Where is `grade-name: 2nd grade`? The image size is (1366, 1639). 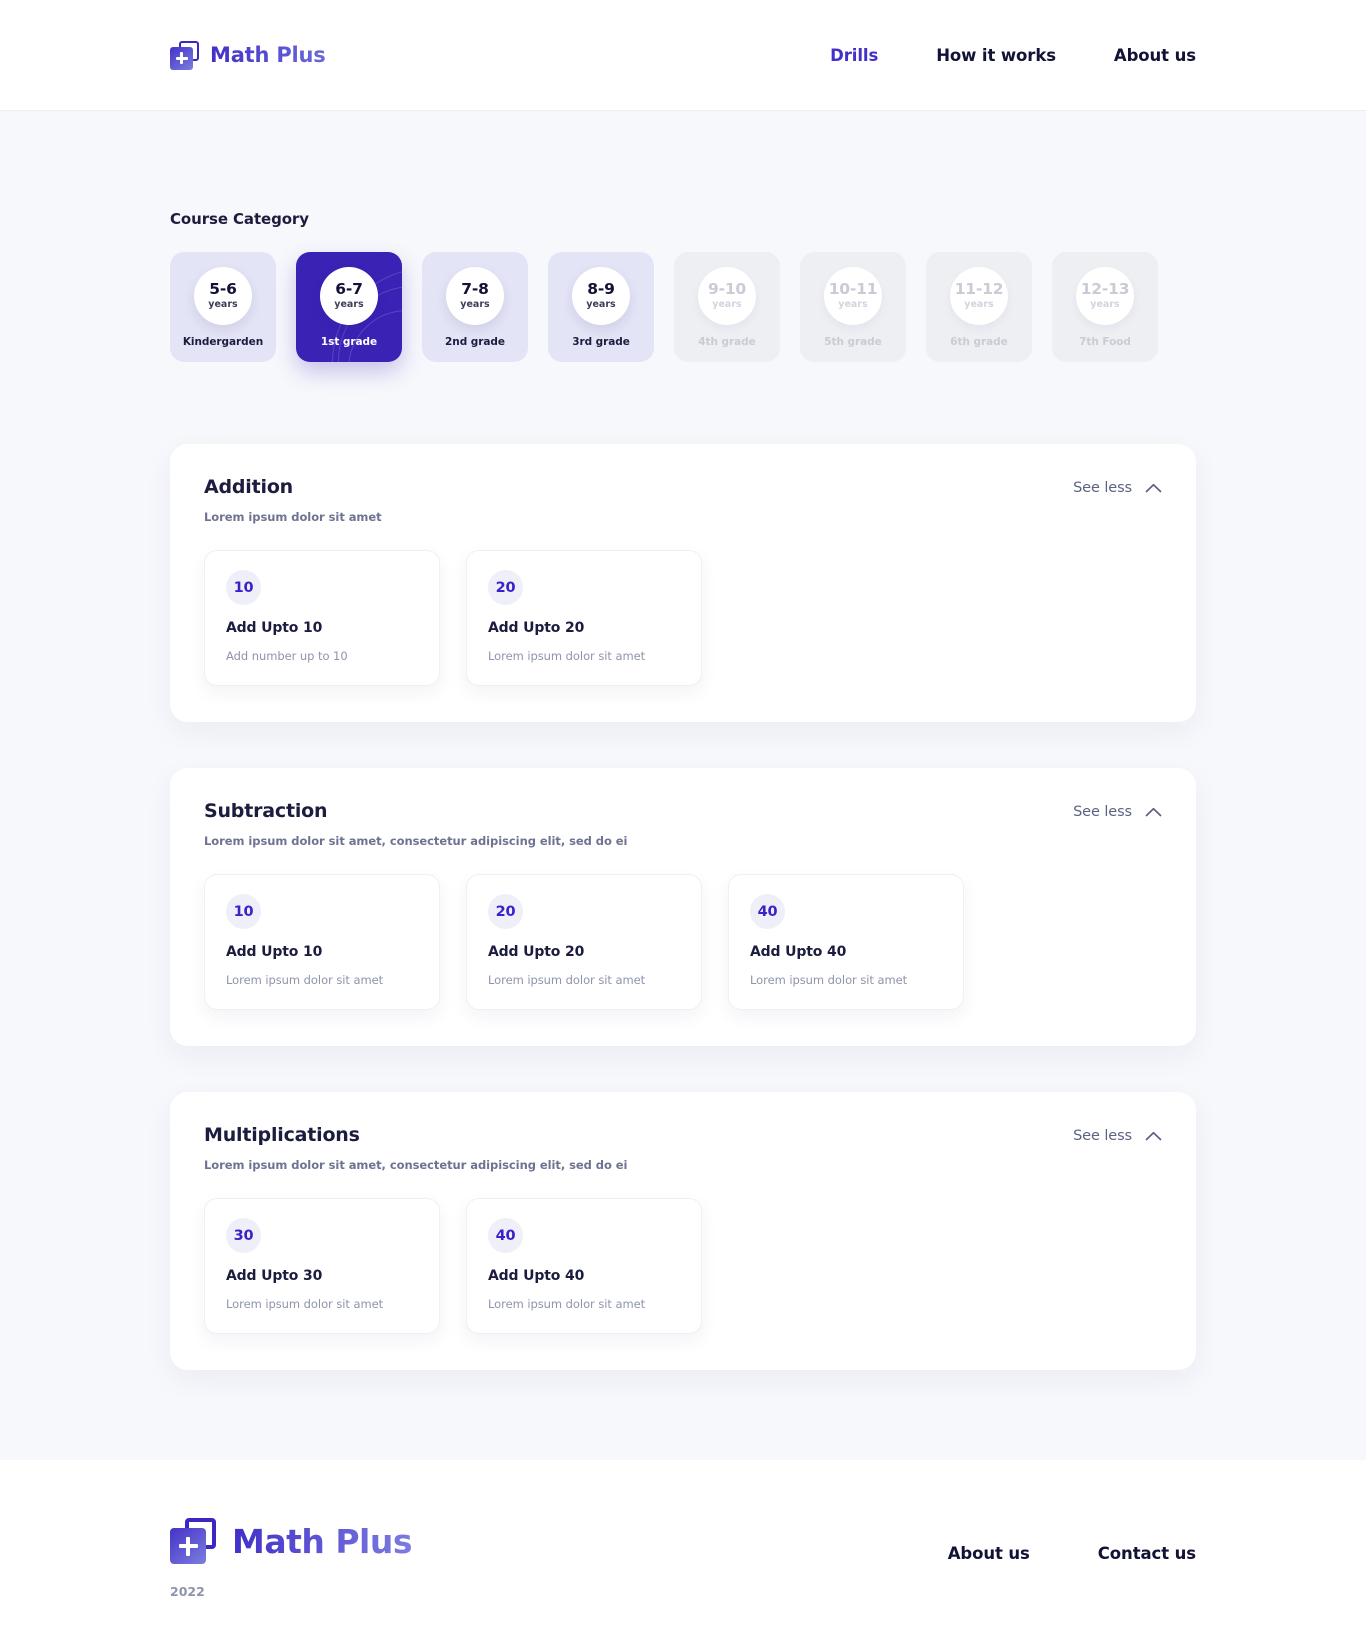
grade-name: 2nd grade is located at coordinates (475, 341).